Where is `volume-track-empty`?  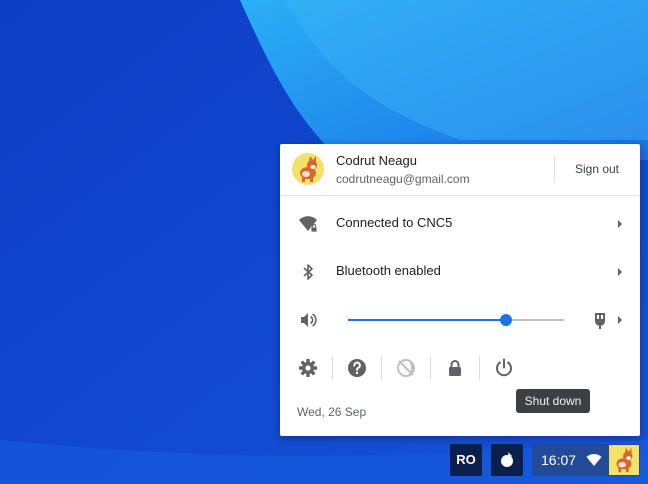
volume-track-empty is located at coordinates (535, 320).